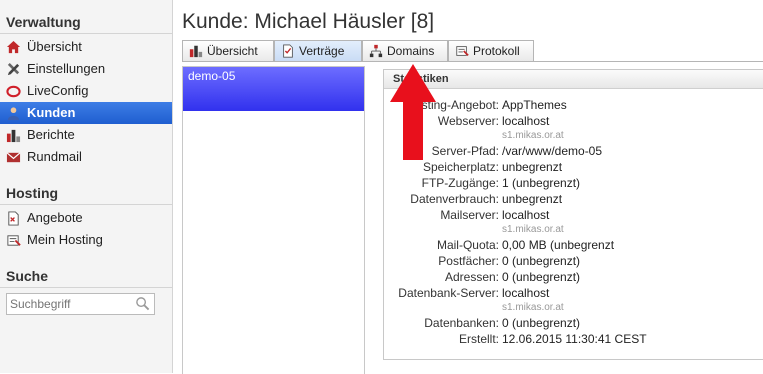 Image resolution: width=763 pixels, height=374 pixels. What do you see at coordinates (462, 51) in the screenshot?
I see `log-icon` at bounding box center [462, 51].